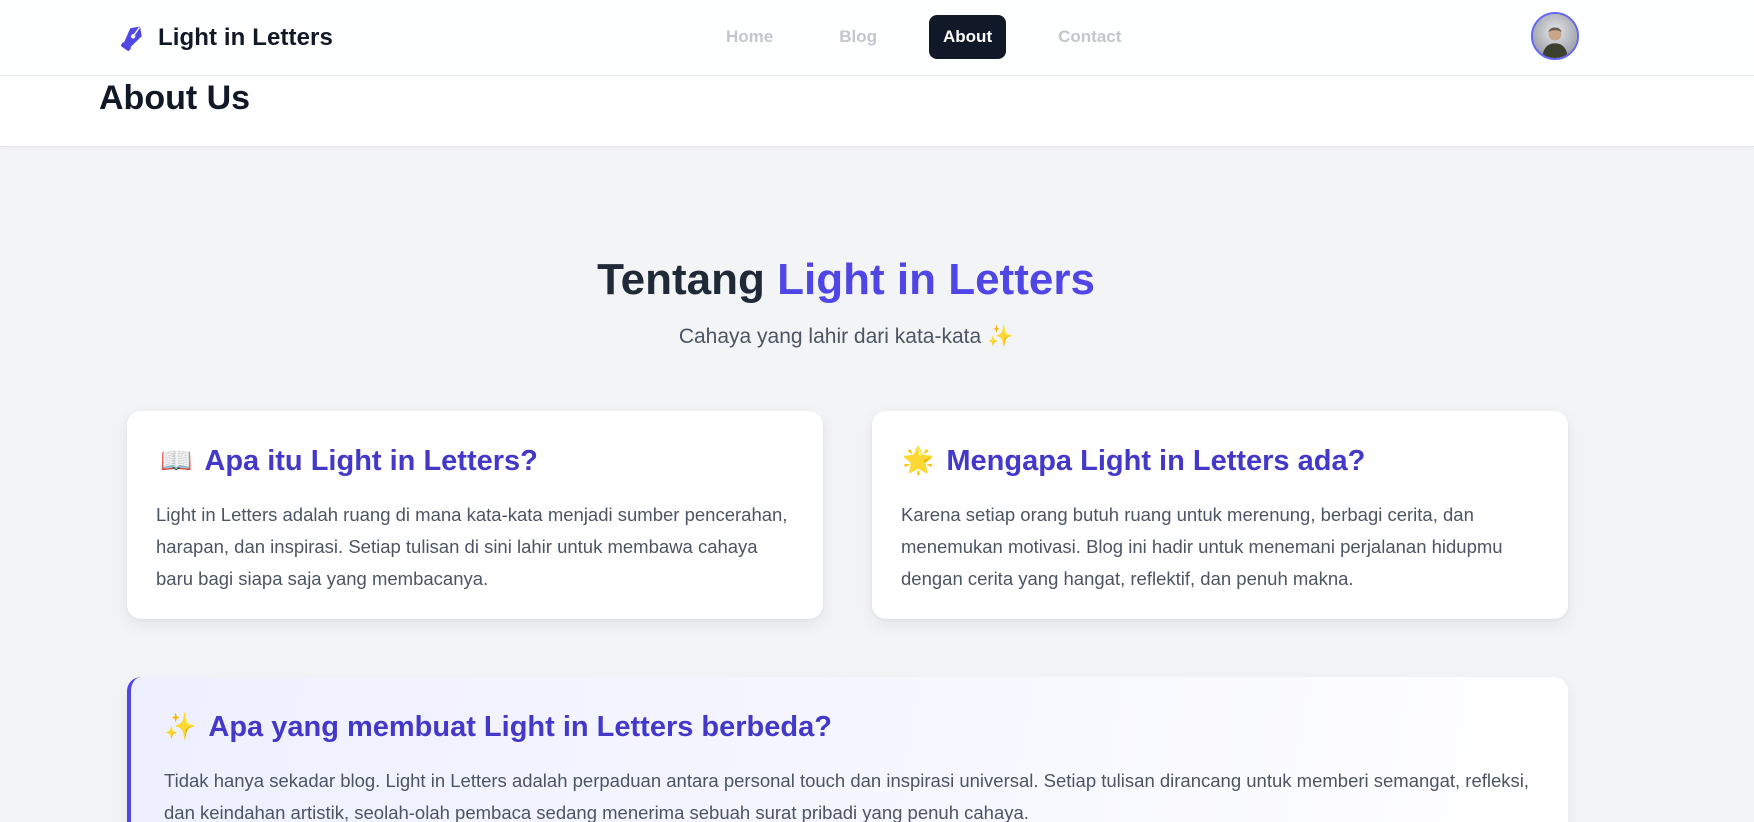 The height and width of the screenshot is (822, 1754). I want to click on page-title: About Us, so click(175, 98).